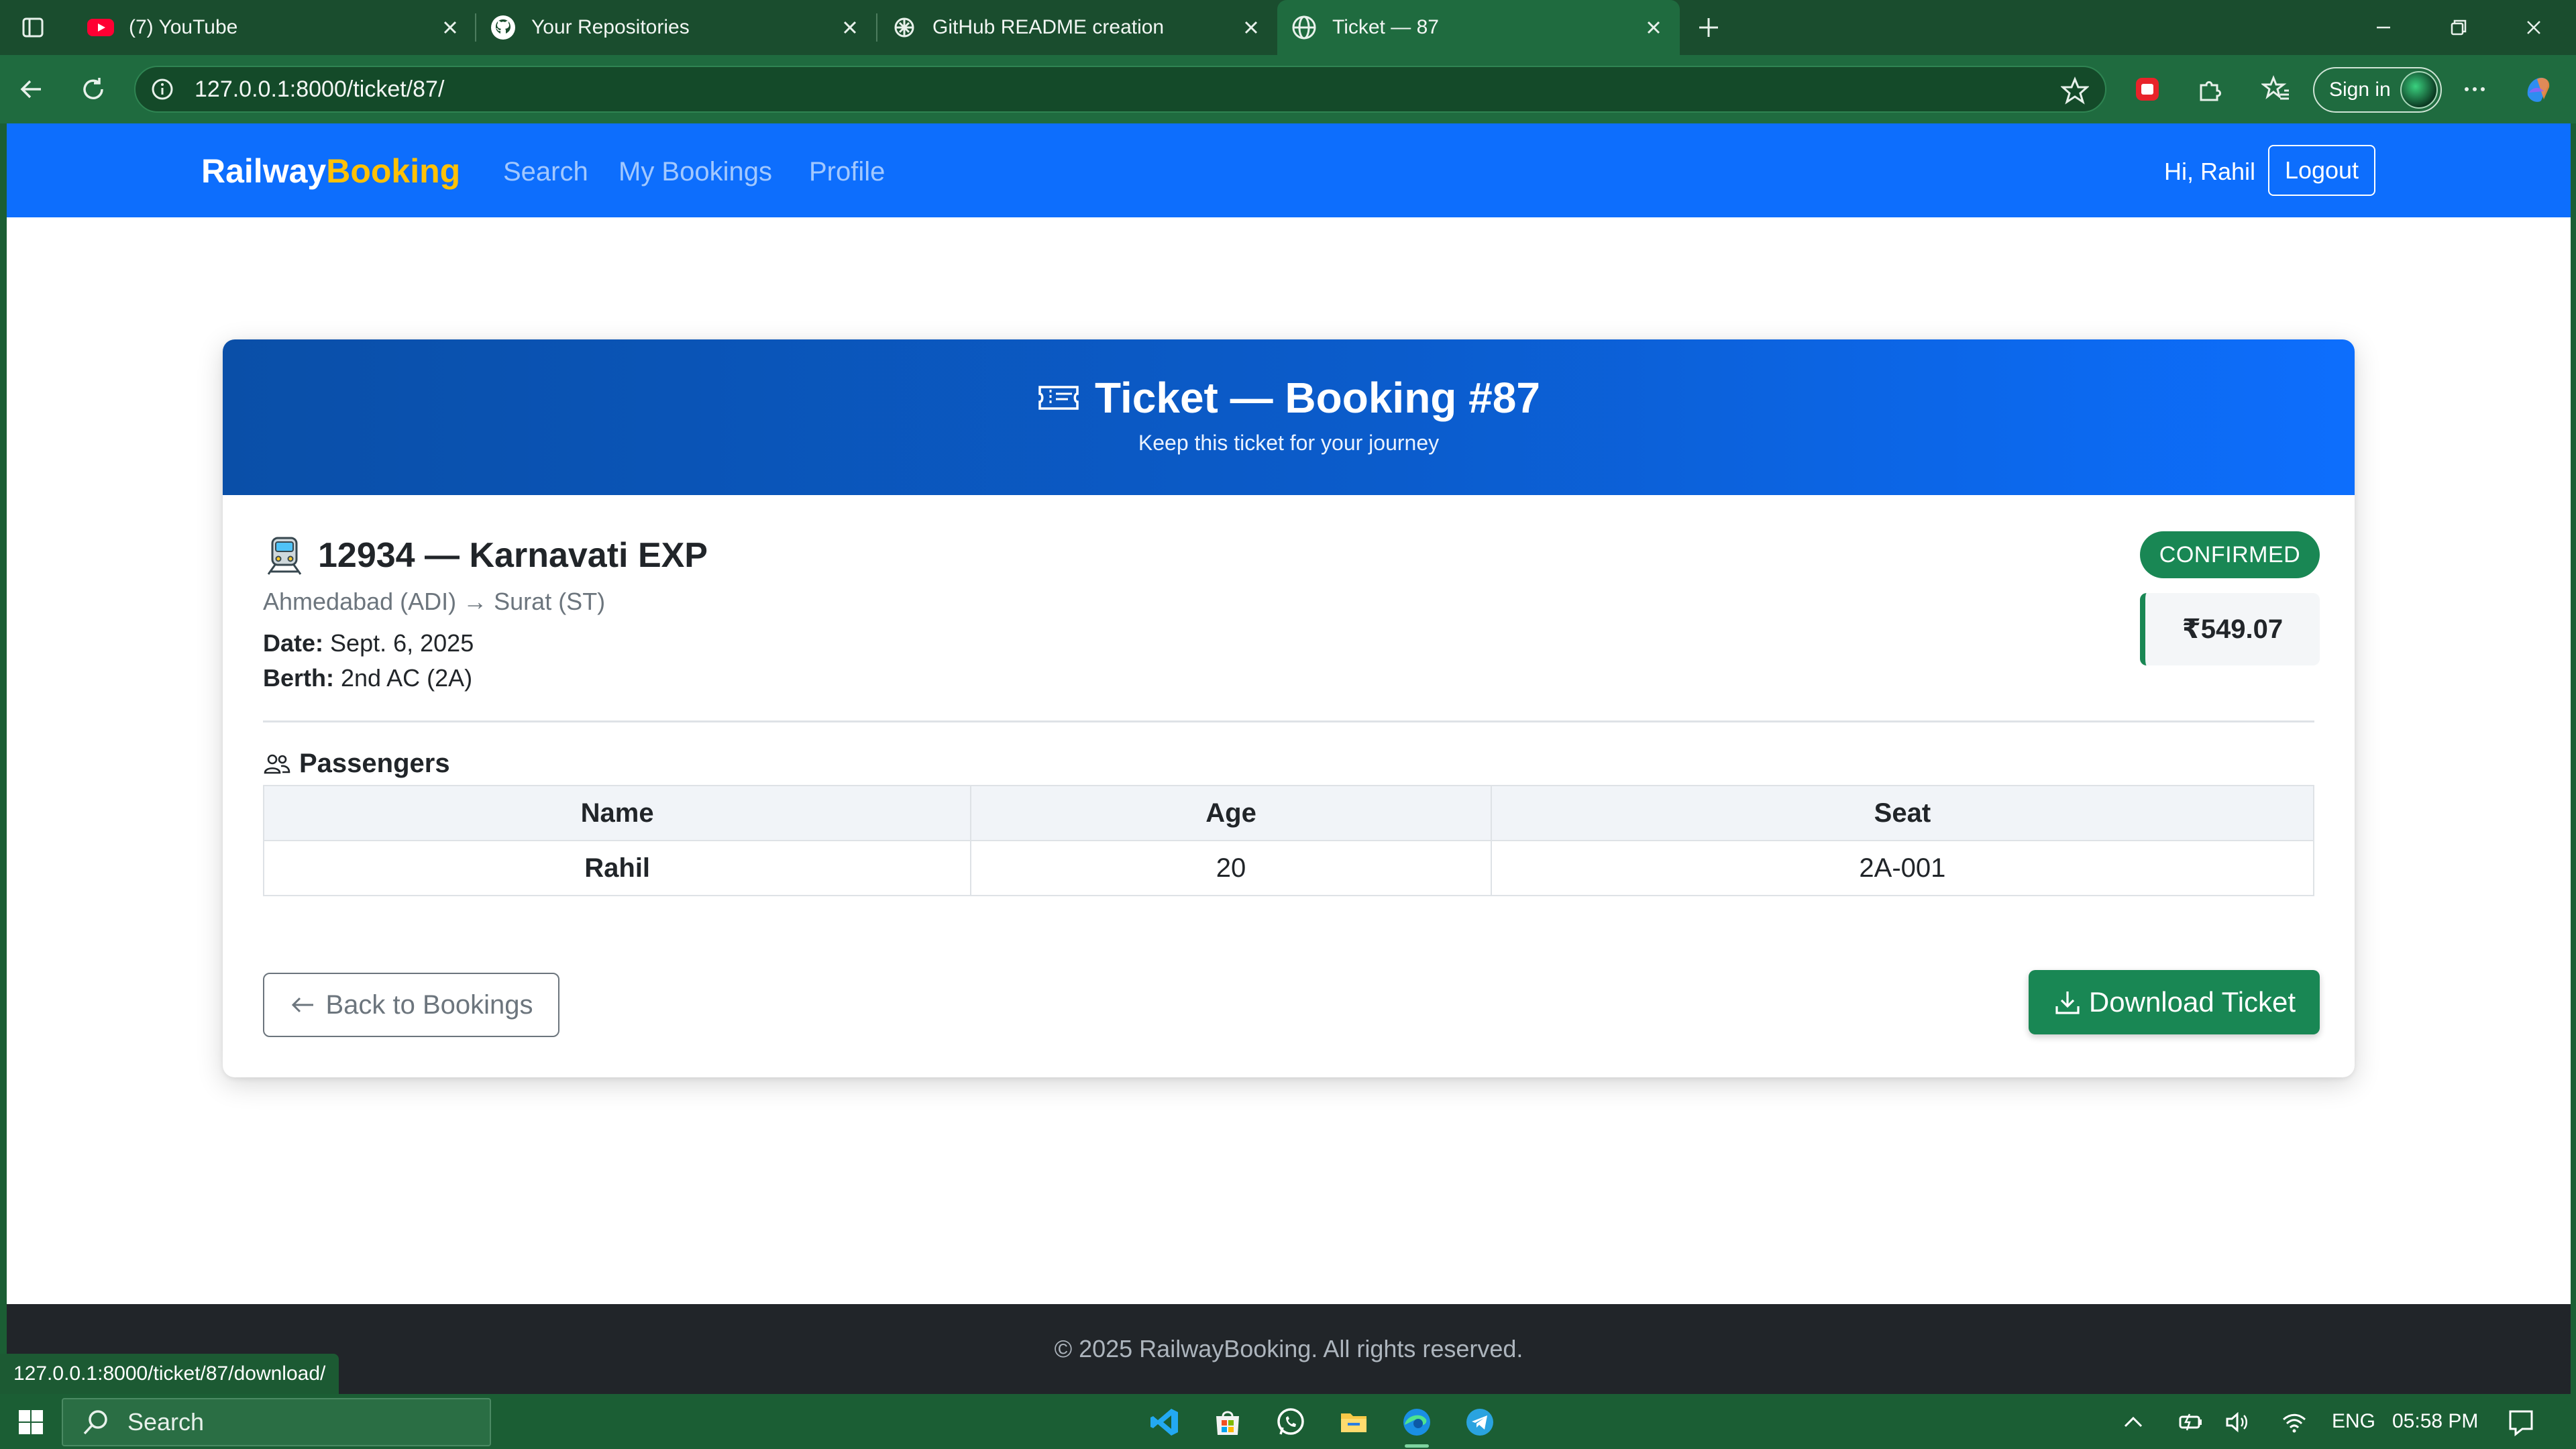  What do you see at coordinates (368, 678) in the screenshot?
I see `berth-class: Berth: 2nd AC (2A)` at bounding box center [368, 678].